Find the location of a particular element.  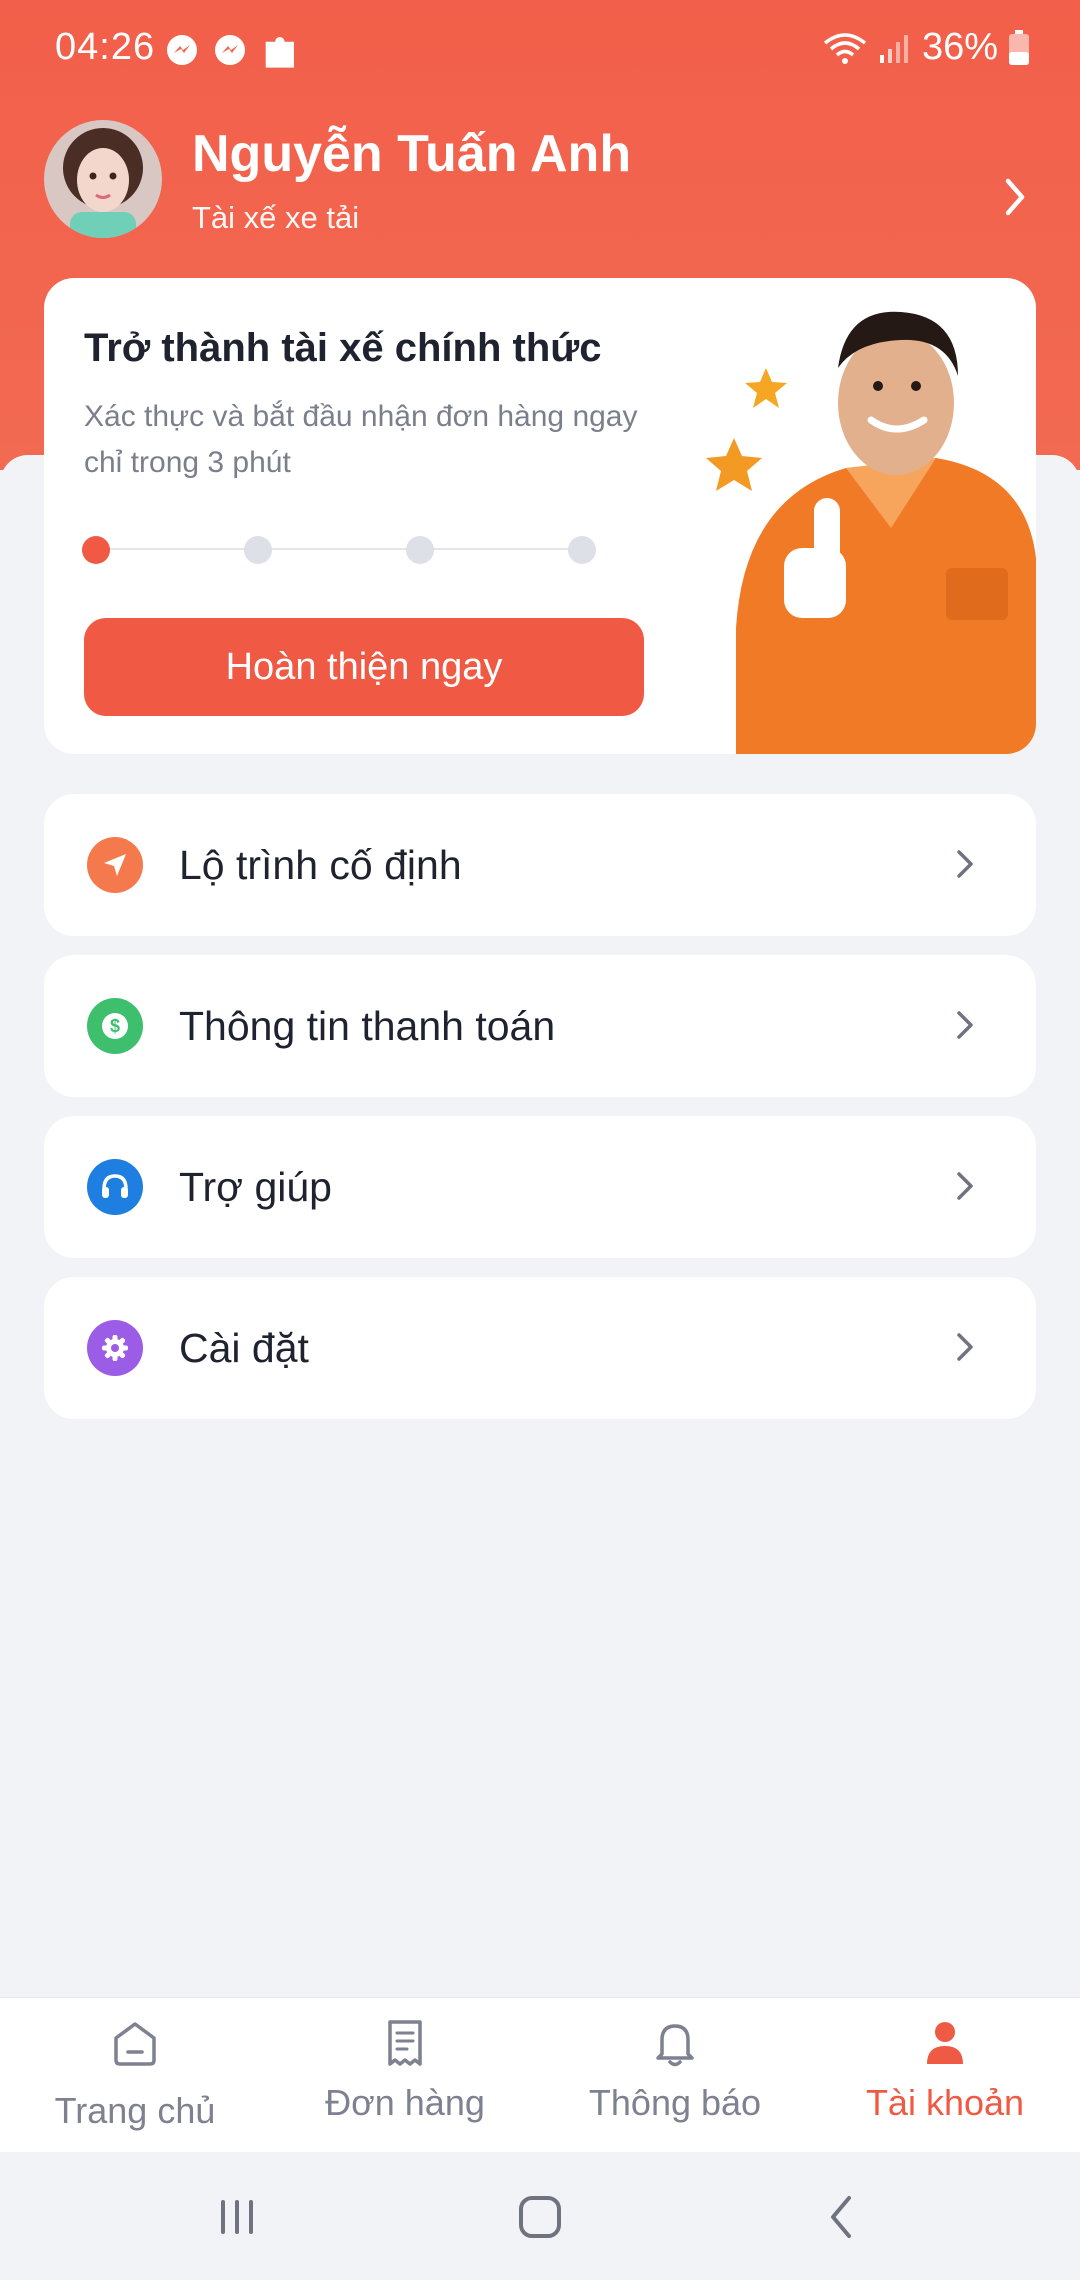

tab-orders: Đơn hàng is located at coordinates (405, 2075).